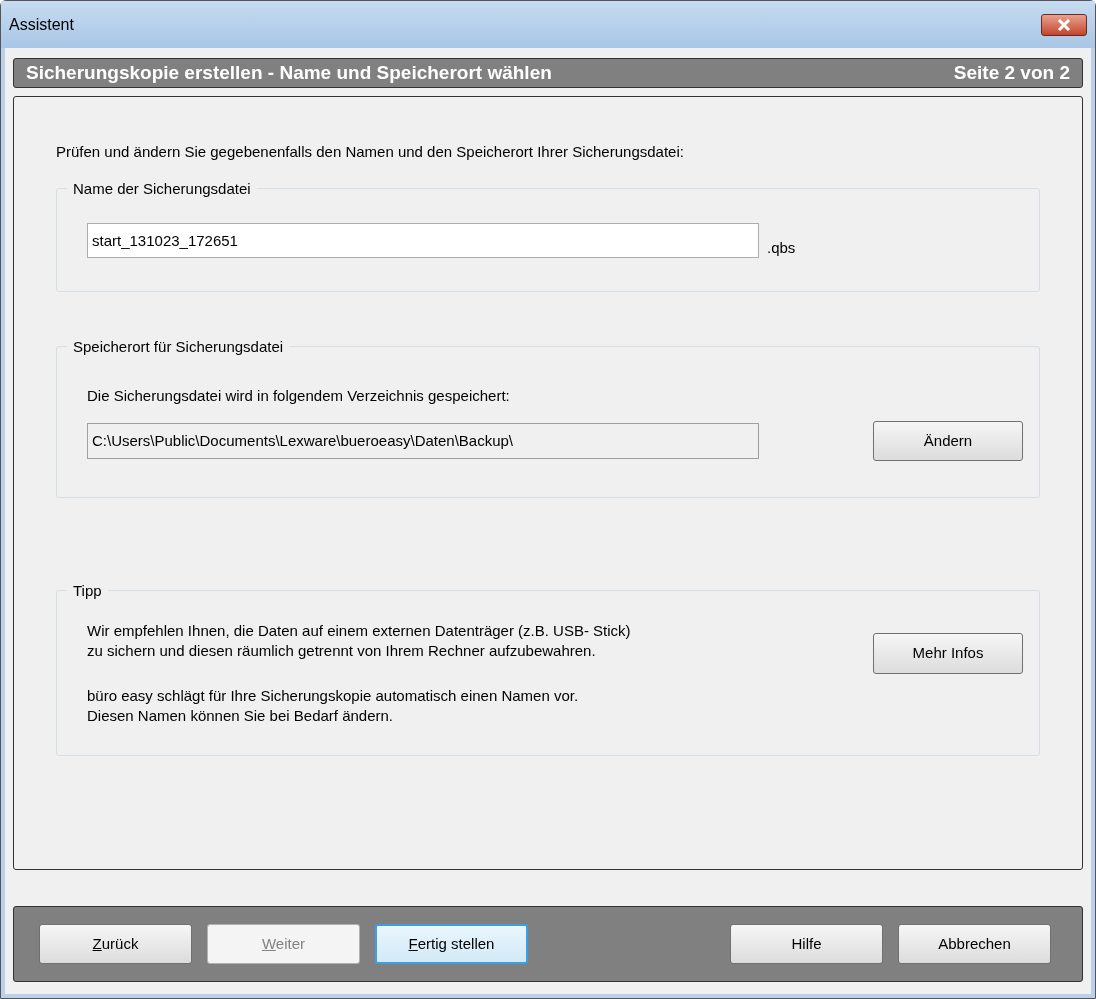 The height and width of the screenshot is (999, 1096). Describe the element at coordinates (359, 630) in the screenshot. I see `tip-text-line: Wir empfehlen Ihnen, die Daten auf einem externen Datenträger (z.B. USB- Stick)` at that location.